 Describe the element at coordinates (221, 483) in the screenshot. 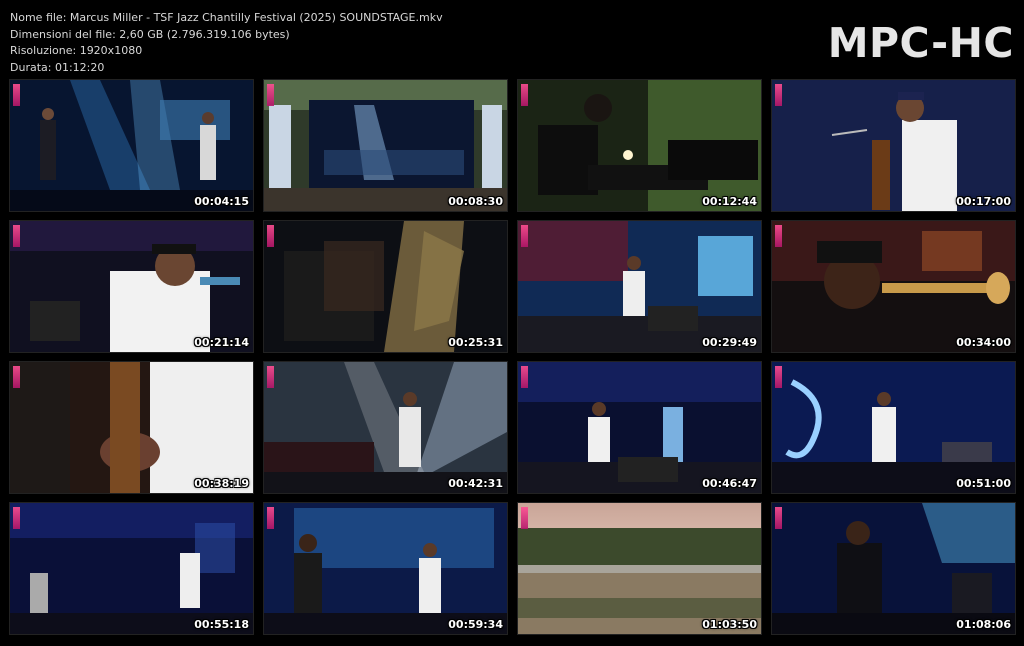

I see `thumbnail-timestamp: 00:38:19` at that location.